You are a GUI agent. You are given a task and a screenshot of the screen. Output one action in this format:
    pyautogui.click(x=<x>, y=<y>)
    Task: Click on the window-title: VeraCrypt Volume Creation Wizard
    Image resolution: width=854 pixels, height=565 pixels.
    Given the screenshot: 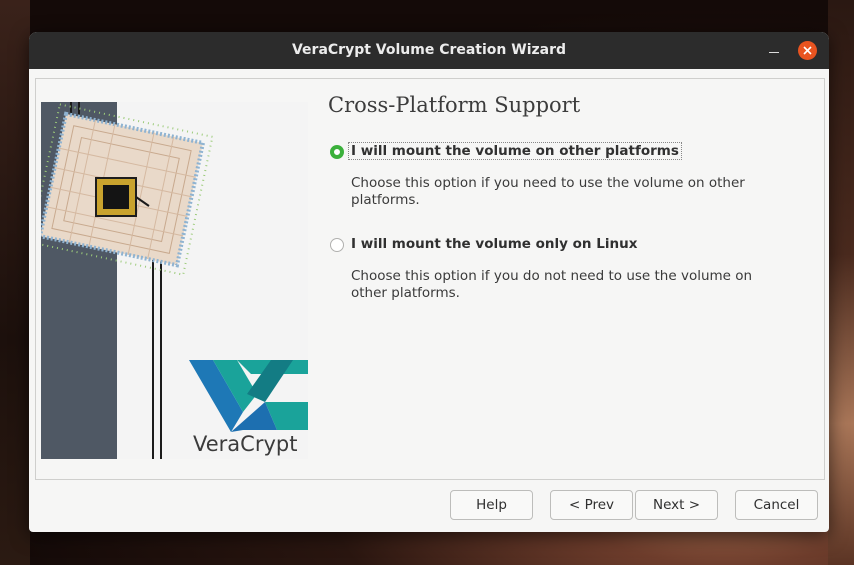 What is the action you would take?
    pyautogui.click(x=429, y=50)
    